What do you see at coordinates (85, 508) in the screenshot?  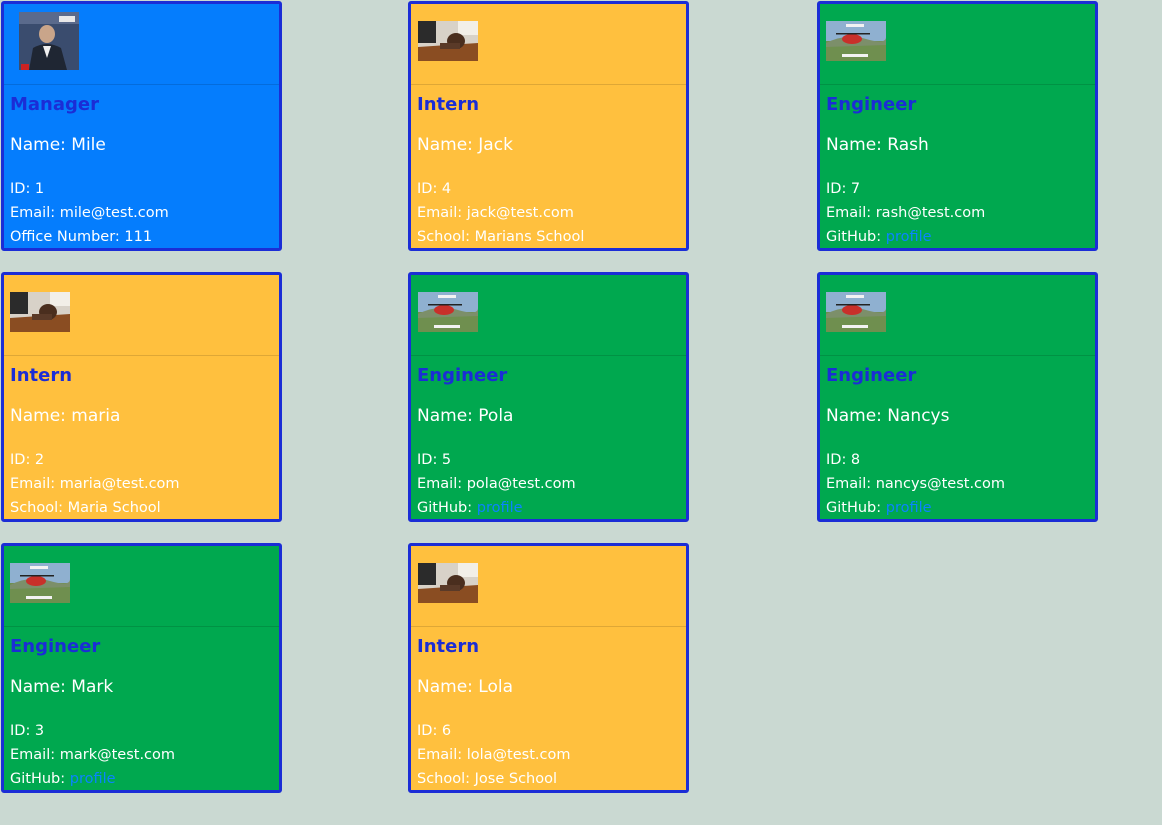 I see `school: School: Maria School` at bounding box center [85, 508].